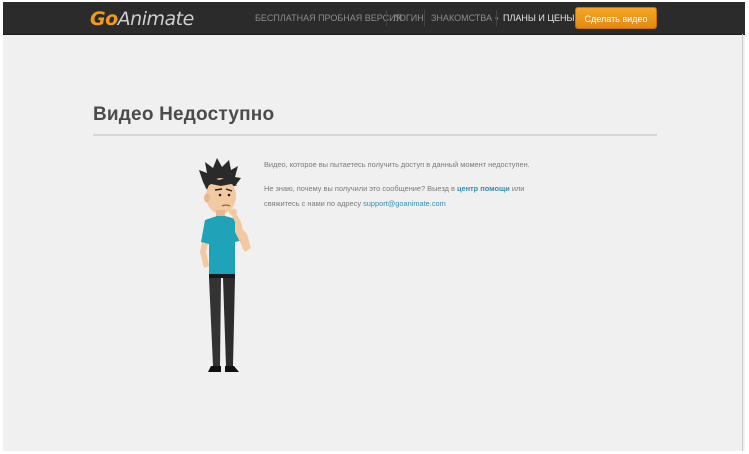 The image size is (749, 454). Describe the element at coordinates (104, 19) in the screenshot. I see `logo-go: Go` at that location.